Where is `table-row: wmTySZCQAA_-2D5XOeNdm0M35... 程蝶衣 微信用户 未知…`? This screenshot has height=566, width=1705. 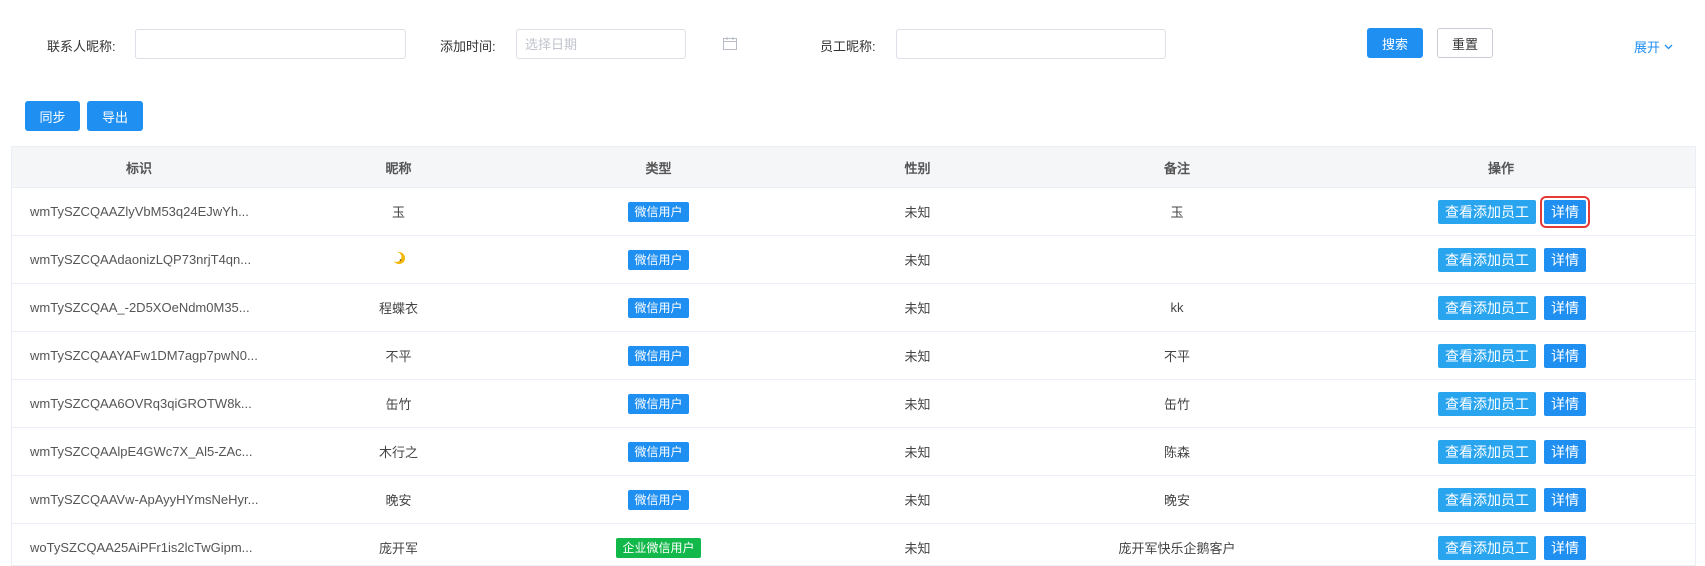
table-row: wmTySZCQAA_-2D5XOeNdm0M35... 程蝶衣 微信用户 未知… is located at coordinates (854, 308).